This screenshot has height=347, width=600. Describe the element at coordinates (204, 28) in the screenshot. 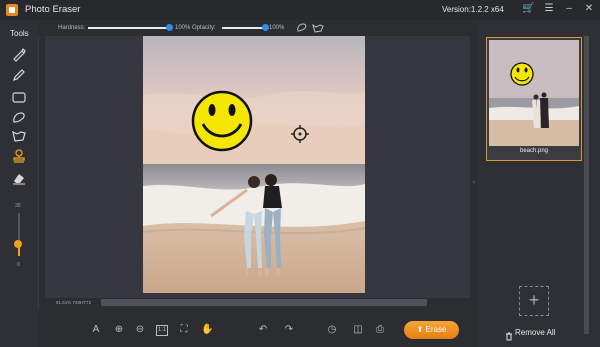

I see `opacity-label: Optacity:` at that location.